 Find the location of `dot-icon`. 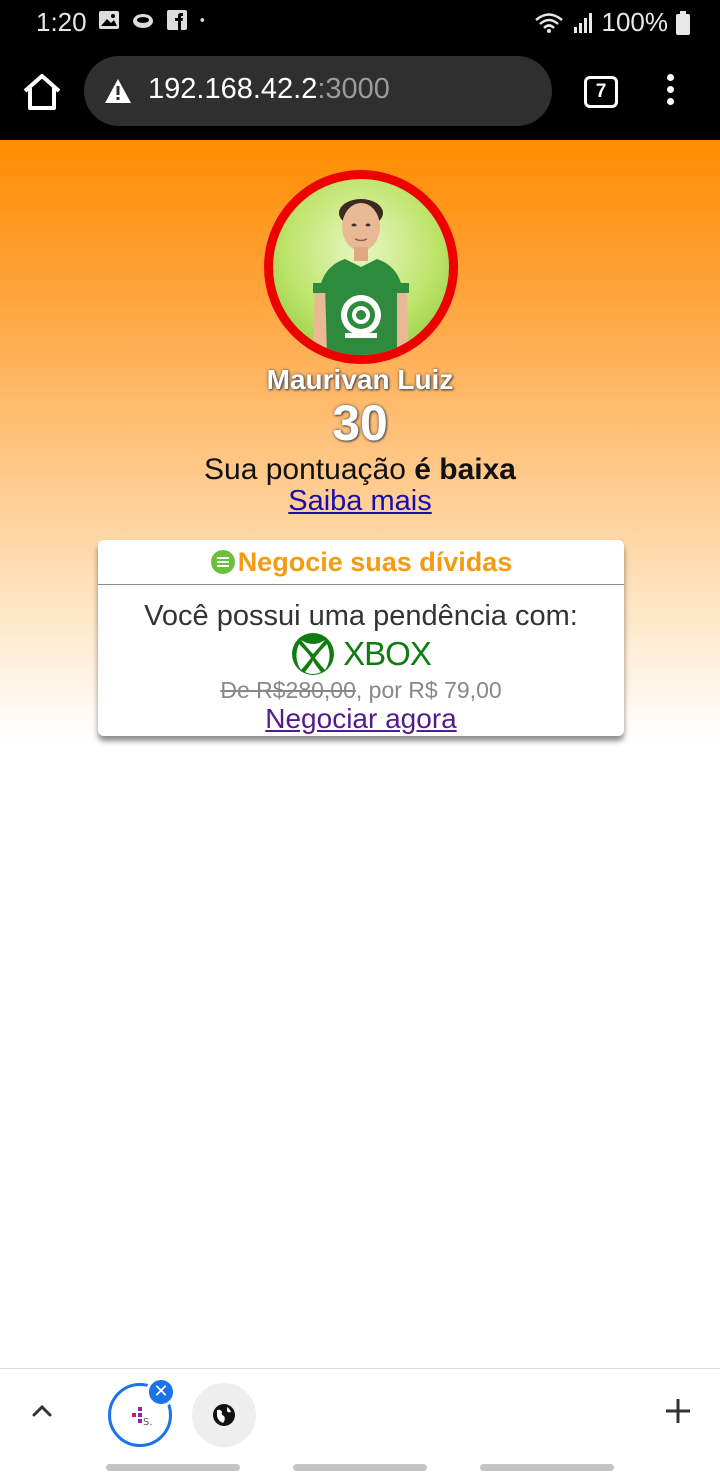

dot-icon is located at coordinates (202, 20).